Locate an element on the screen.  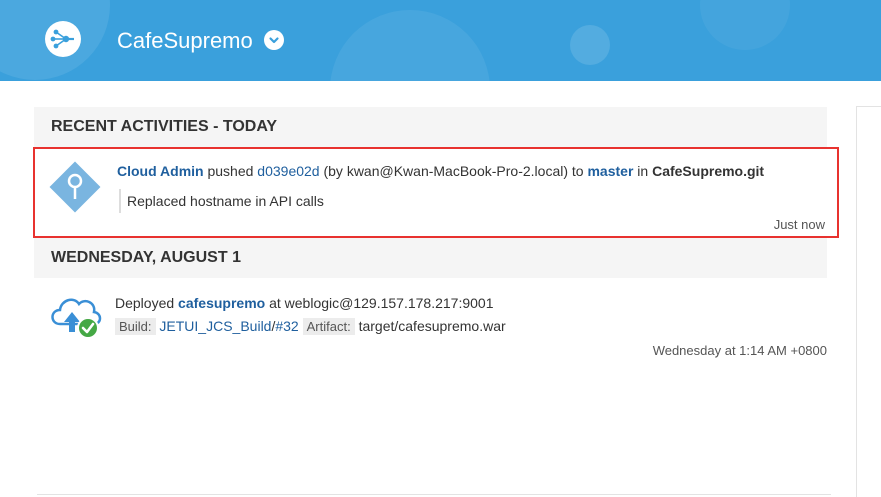
commit-link: d039e02d is located at coordinates (288, 171).